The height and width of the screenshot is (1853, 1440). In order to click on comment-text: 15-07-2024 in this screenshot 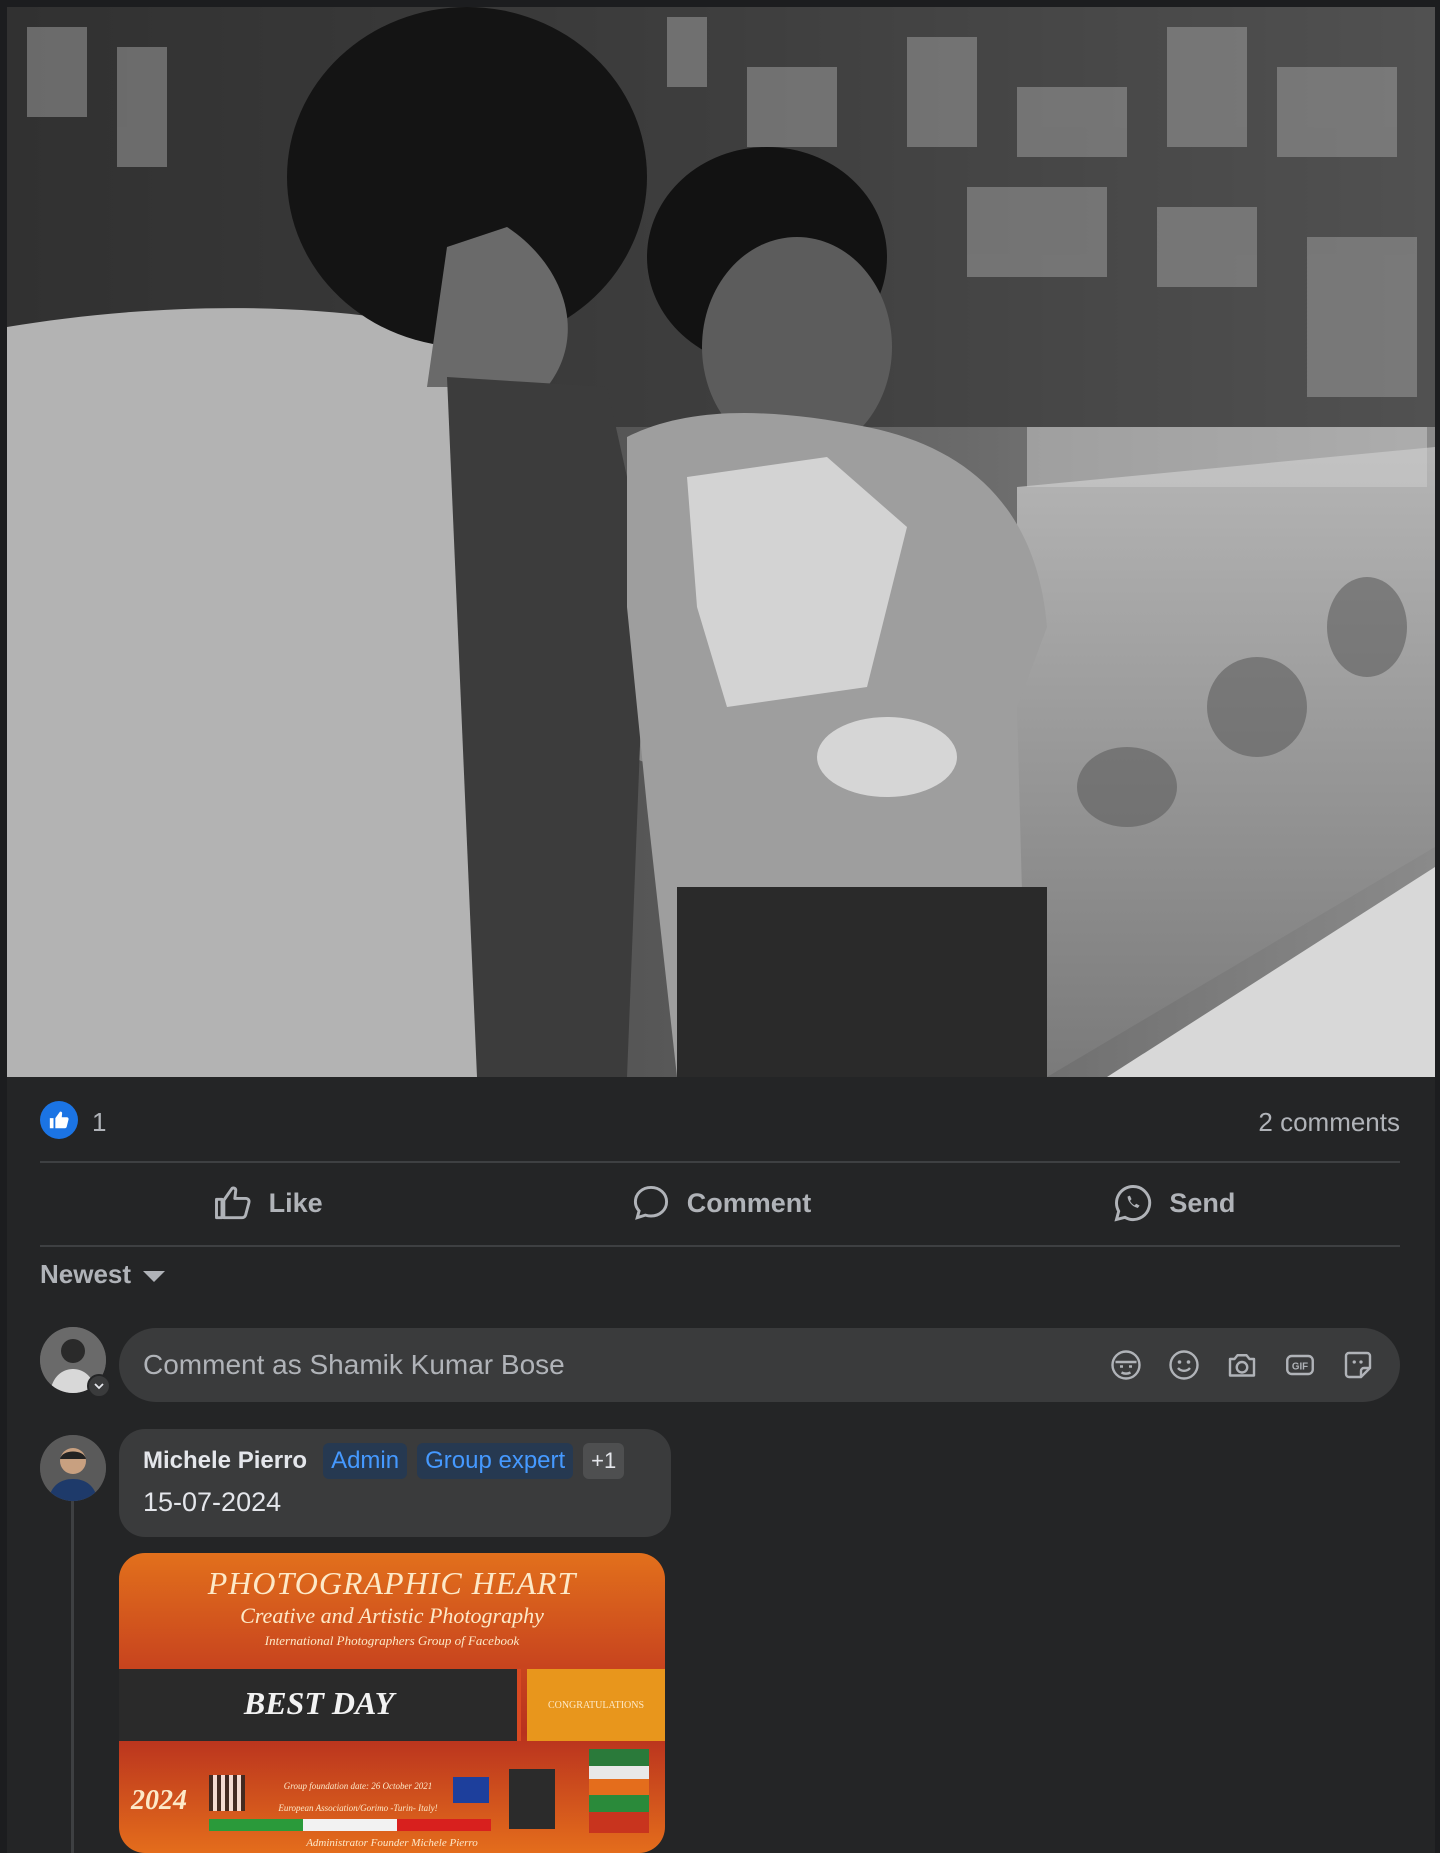, I will do `click(212, 1502)`.